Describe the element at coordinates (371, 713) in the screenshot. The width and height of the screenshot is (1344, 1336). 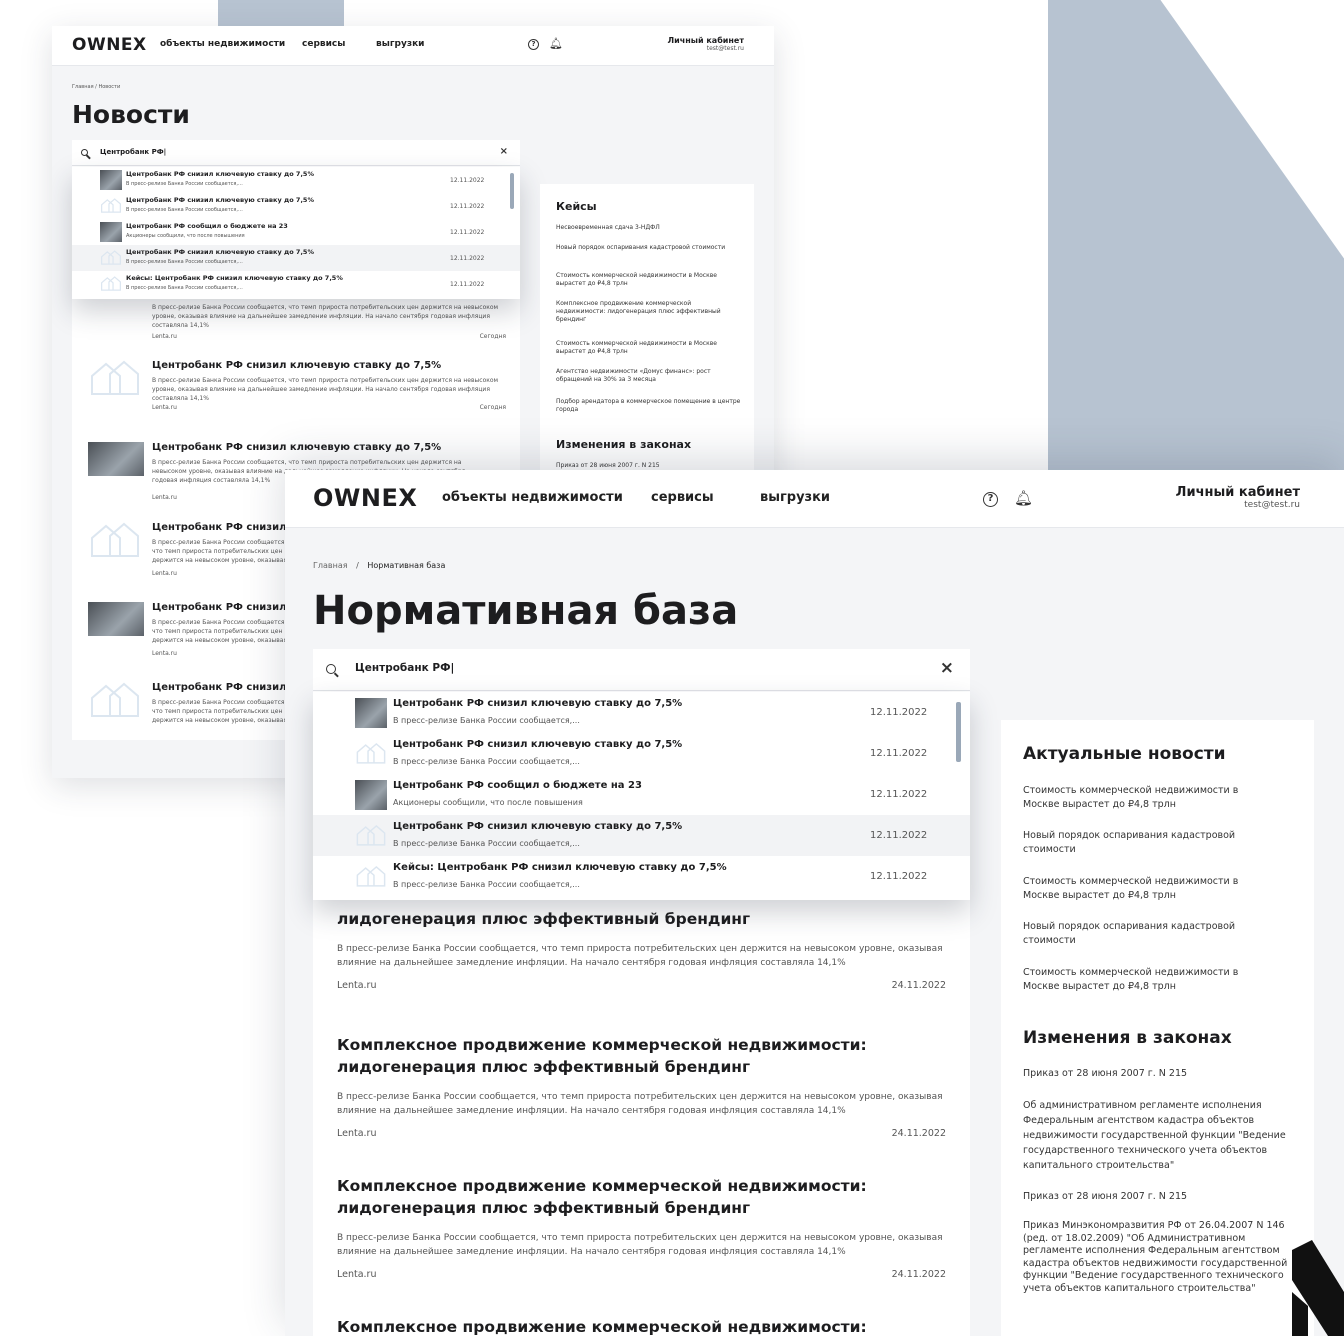
I see `suggestion-thumbnail` at that location.